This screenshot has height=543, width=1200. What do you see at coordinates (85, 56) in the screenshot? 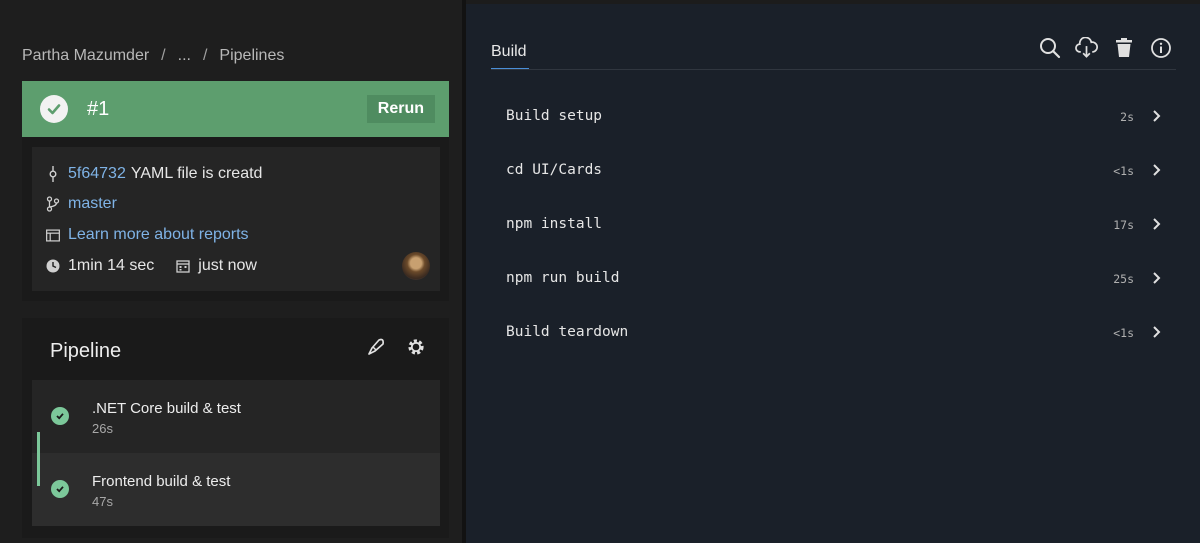
I see `breadcrumb-user: Partha Mazumder` at bounding box center [85, 56].